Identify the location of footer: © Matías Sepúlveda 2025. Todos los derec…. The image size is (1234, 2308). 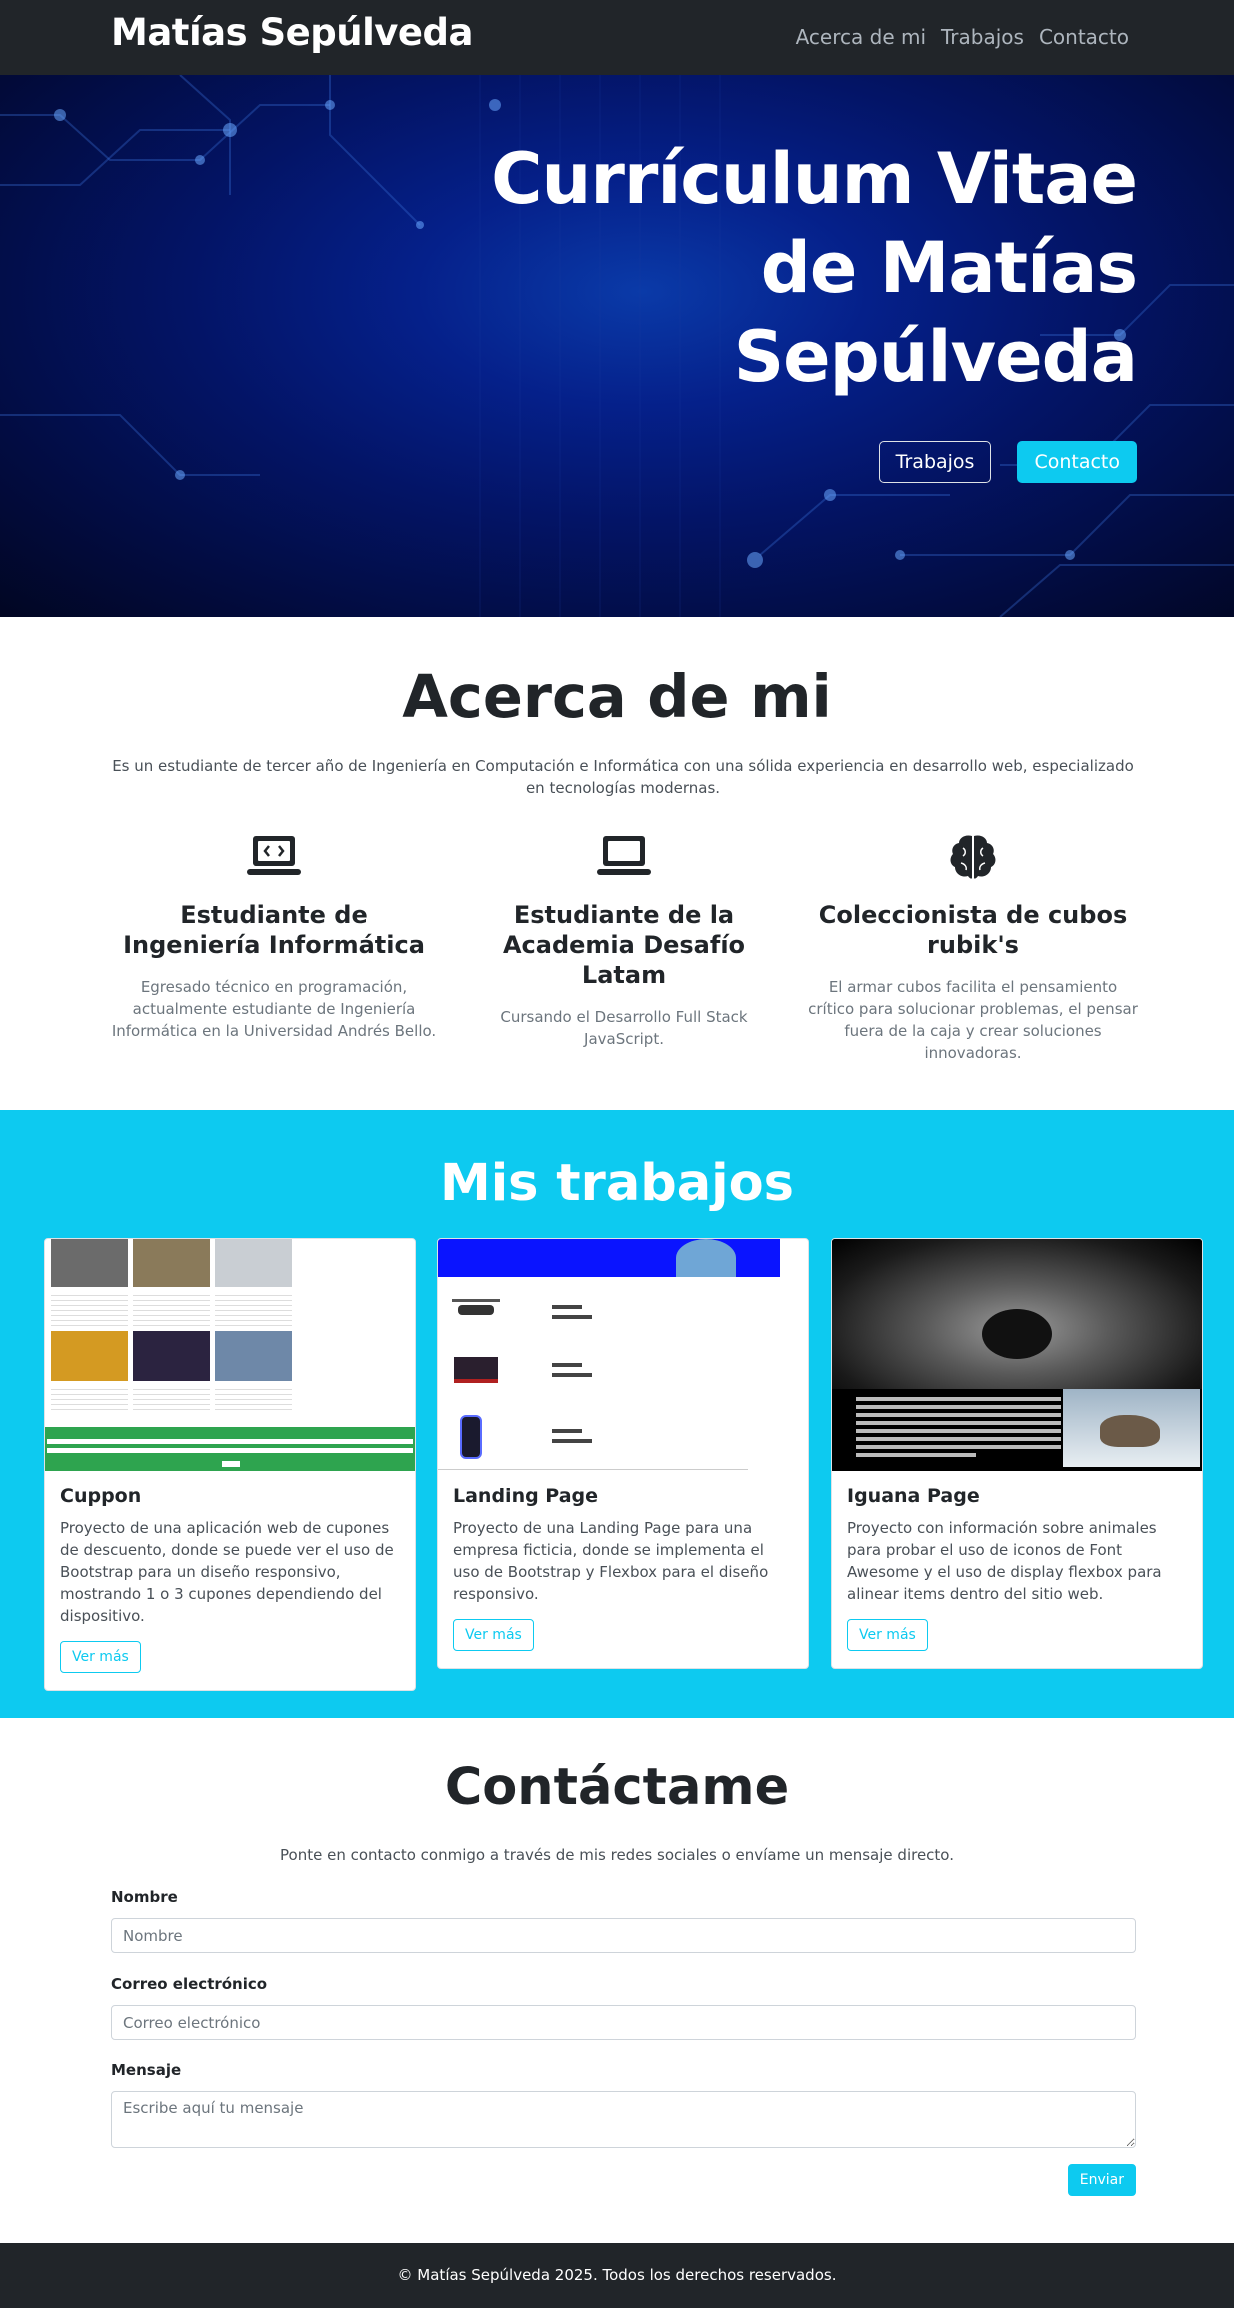
(617, 2275).